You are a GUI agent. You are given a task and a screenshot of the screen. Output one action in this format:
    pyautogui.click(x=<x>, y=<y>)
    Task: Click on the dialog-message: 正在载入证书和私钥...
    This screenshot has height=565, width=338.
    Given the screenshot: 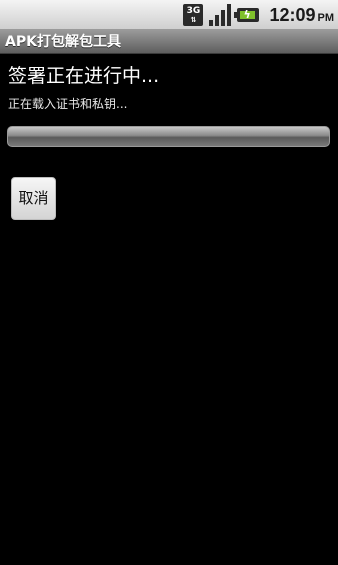 What is the action you would take?
    pyautogui.click(x=68, y=104)
    